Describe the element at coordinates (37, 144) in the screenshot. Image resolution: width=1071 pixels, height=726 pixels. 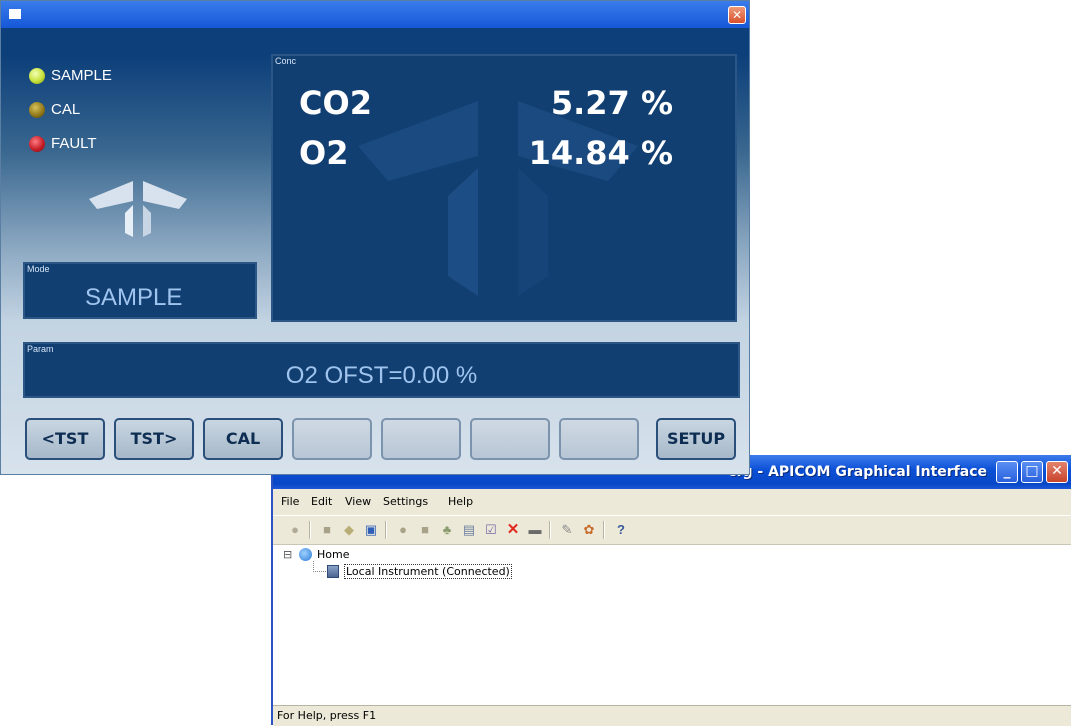
I see `fault-led-icon` at that location.